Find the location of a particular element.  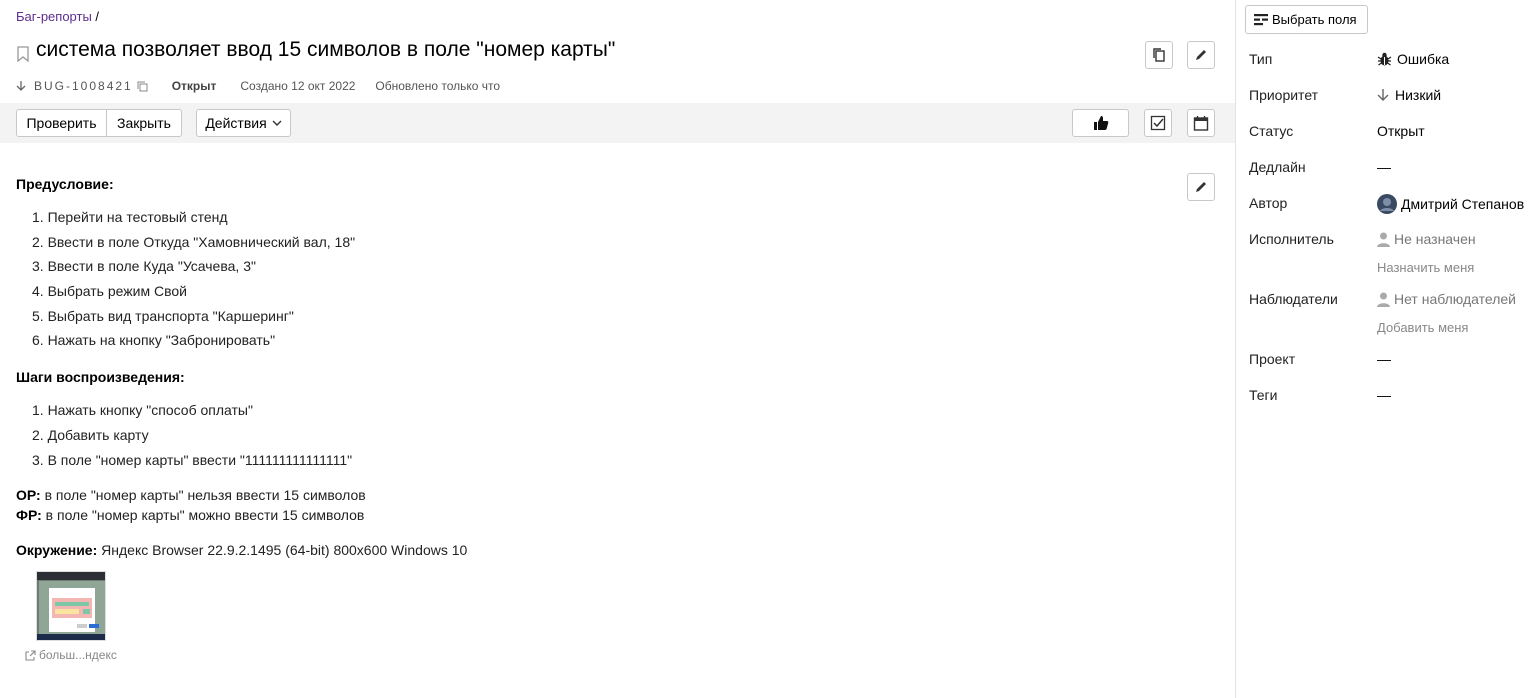

author-label: Автор is located at coordinates (1268, 203).